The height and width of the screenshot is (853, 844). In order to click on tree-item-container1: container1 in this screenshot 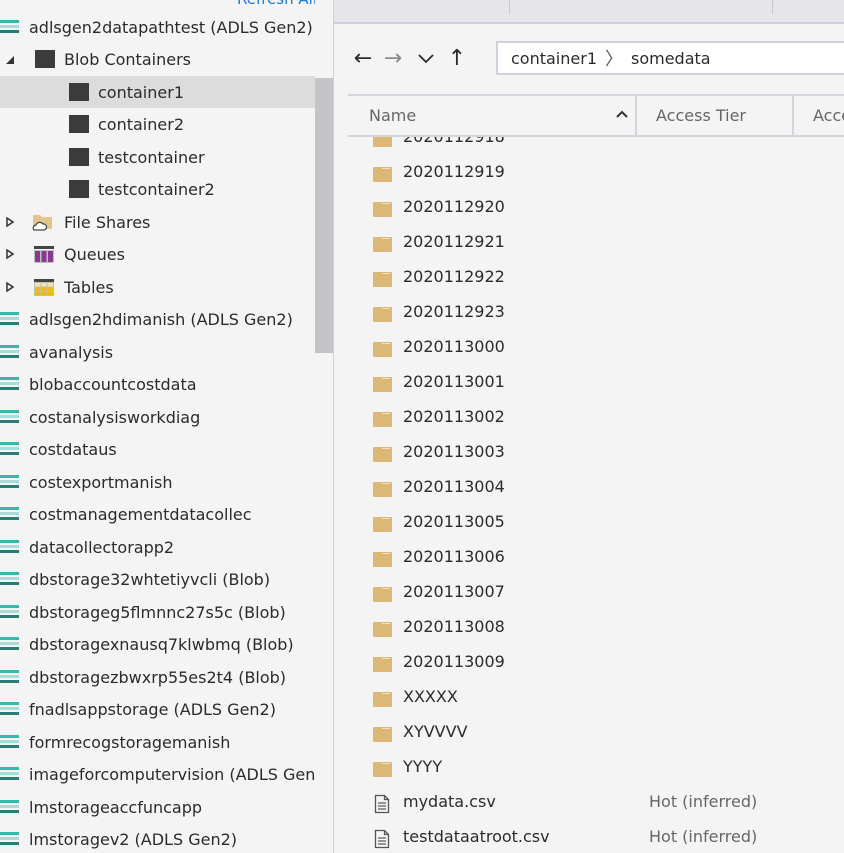, I will do `click(157, 92)`.